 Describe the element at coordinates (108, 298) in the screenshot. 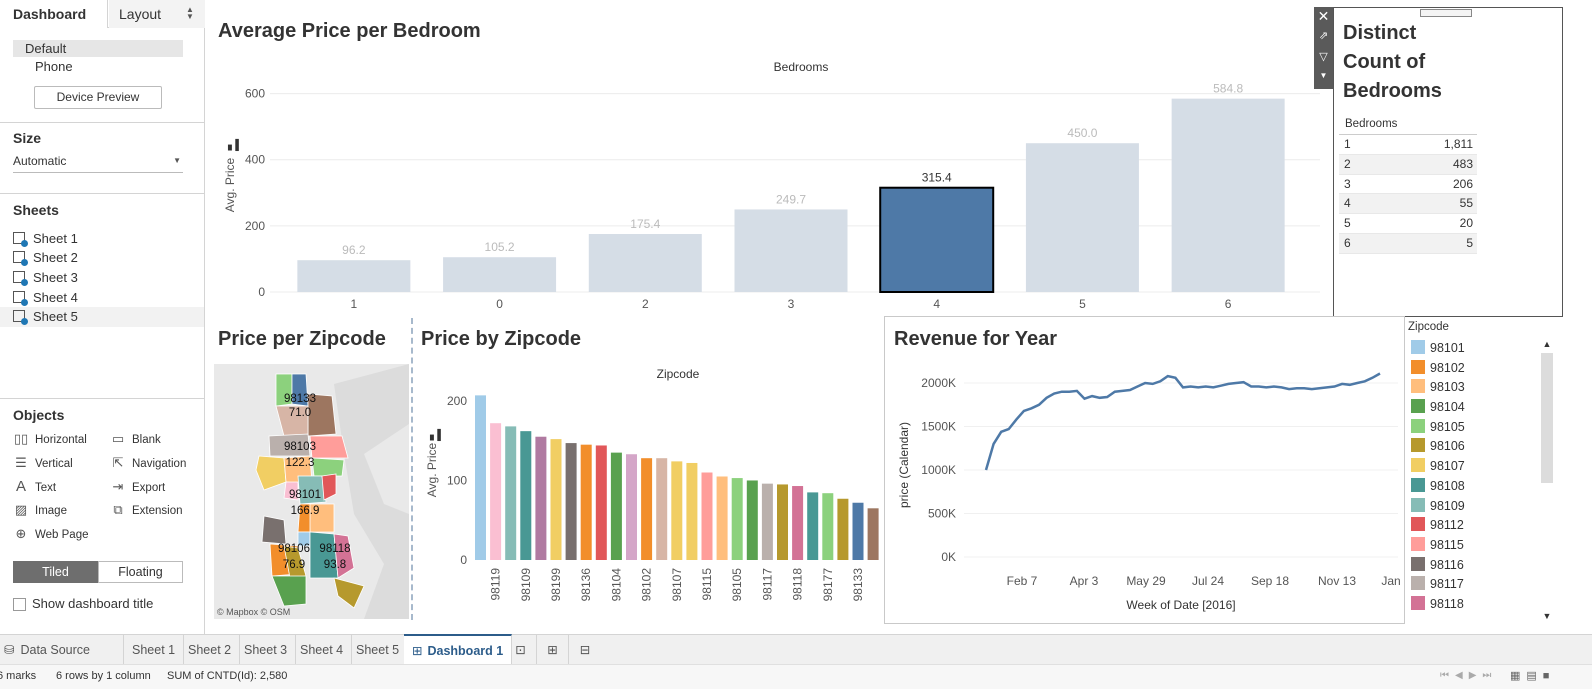

I see `sheet-item-4: Sheet 4` at that location.